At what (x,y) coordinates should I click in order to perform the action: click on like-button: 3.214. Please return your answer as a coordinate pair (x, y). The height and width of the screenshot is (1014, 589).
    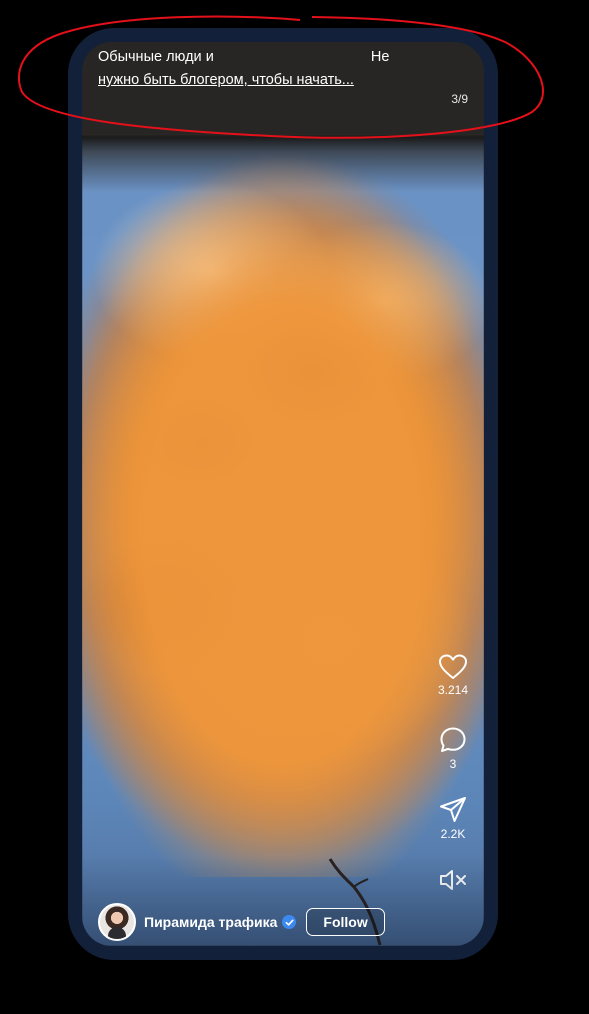
    Looking at the image, I should click on (453, 675).